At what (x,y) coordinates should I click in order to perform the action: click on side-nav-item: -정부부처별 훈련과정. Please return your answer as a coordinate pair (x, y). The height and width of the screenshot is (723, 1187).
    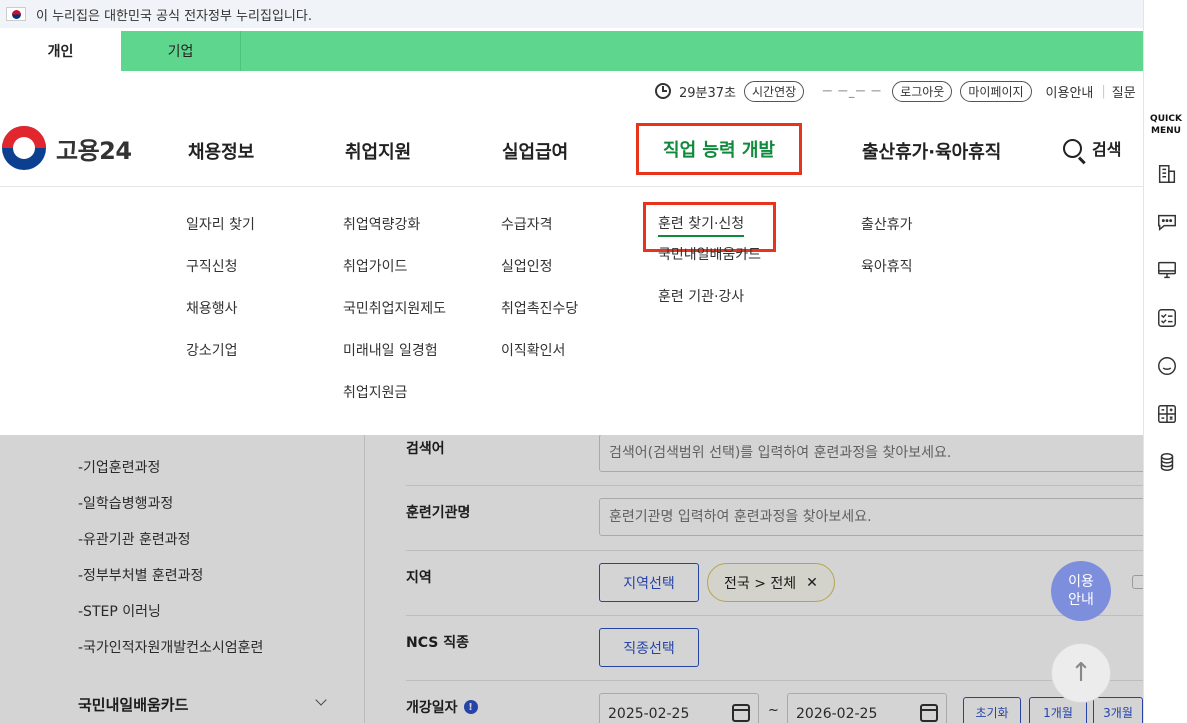
    Looking at the image, I should click on (140, 575).